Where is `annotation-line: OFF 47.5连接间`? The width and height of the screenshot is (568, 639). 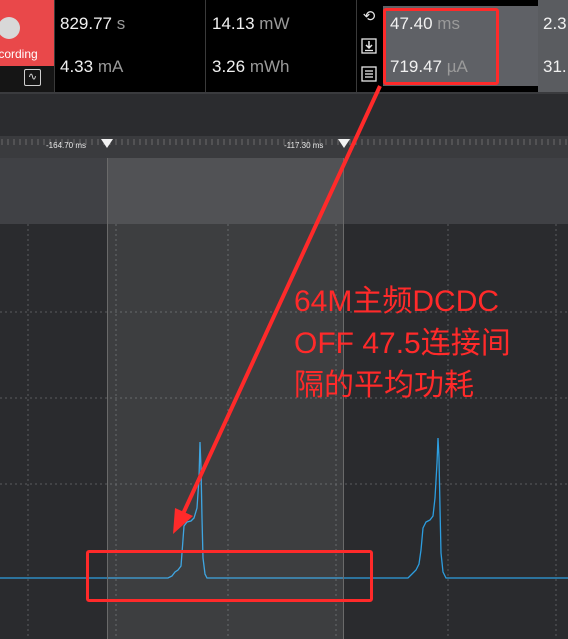 annotation-line: OFF 47.5连接间 is located at coordinates (402, 343).